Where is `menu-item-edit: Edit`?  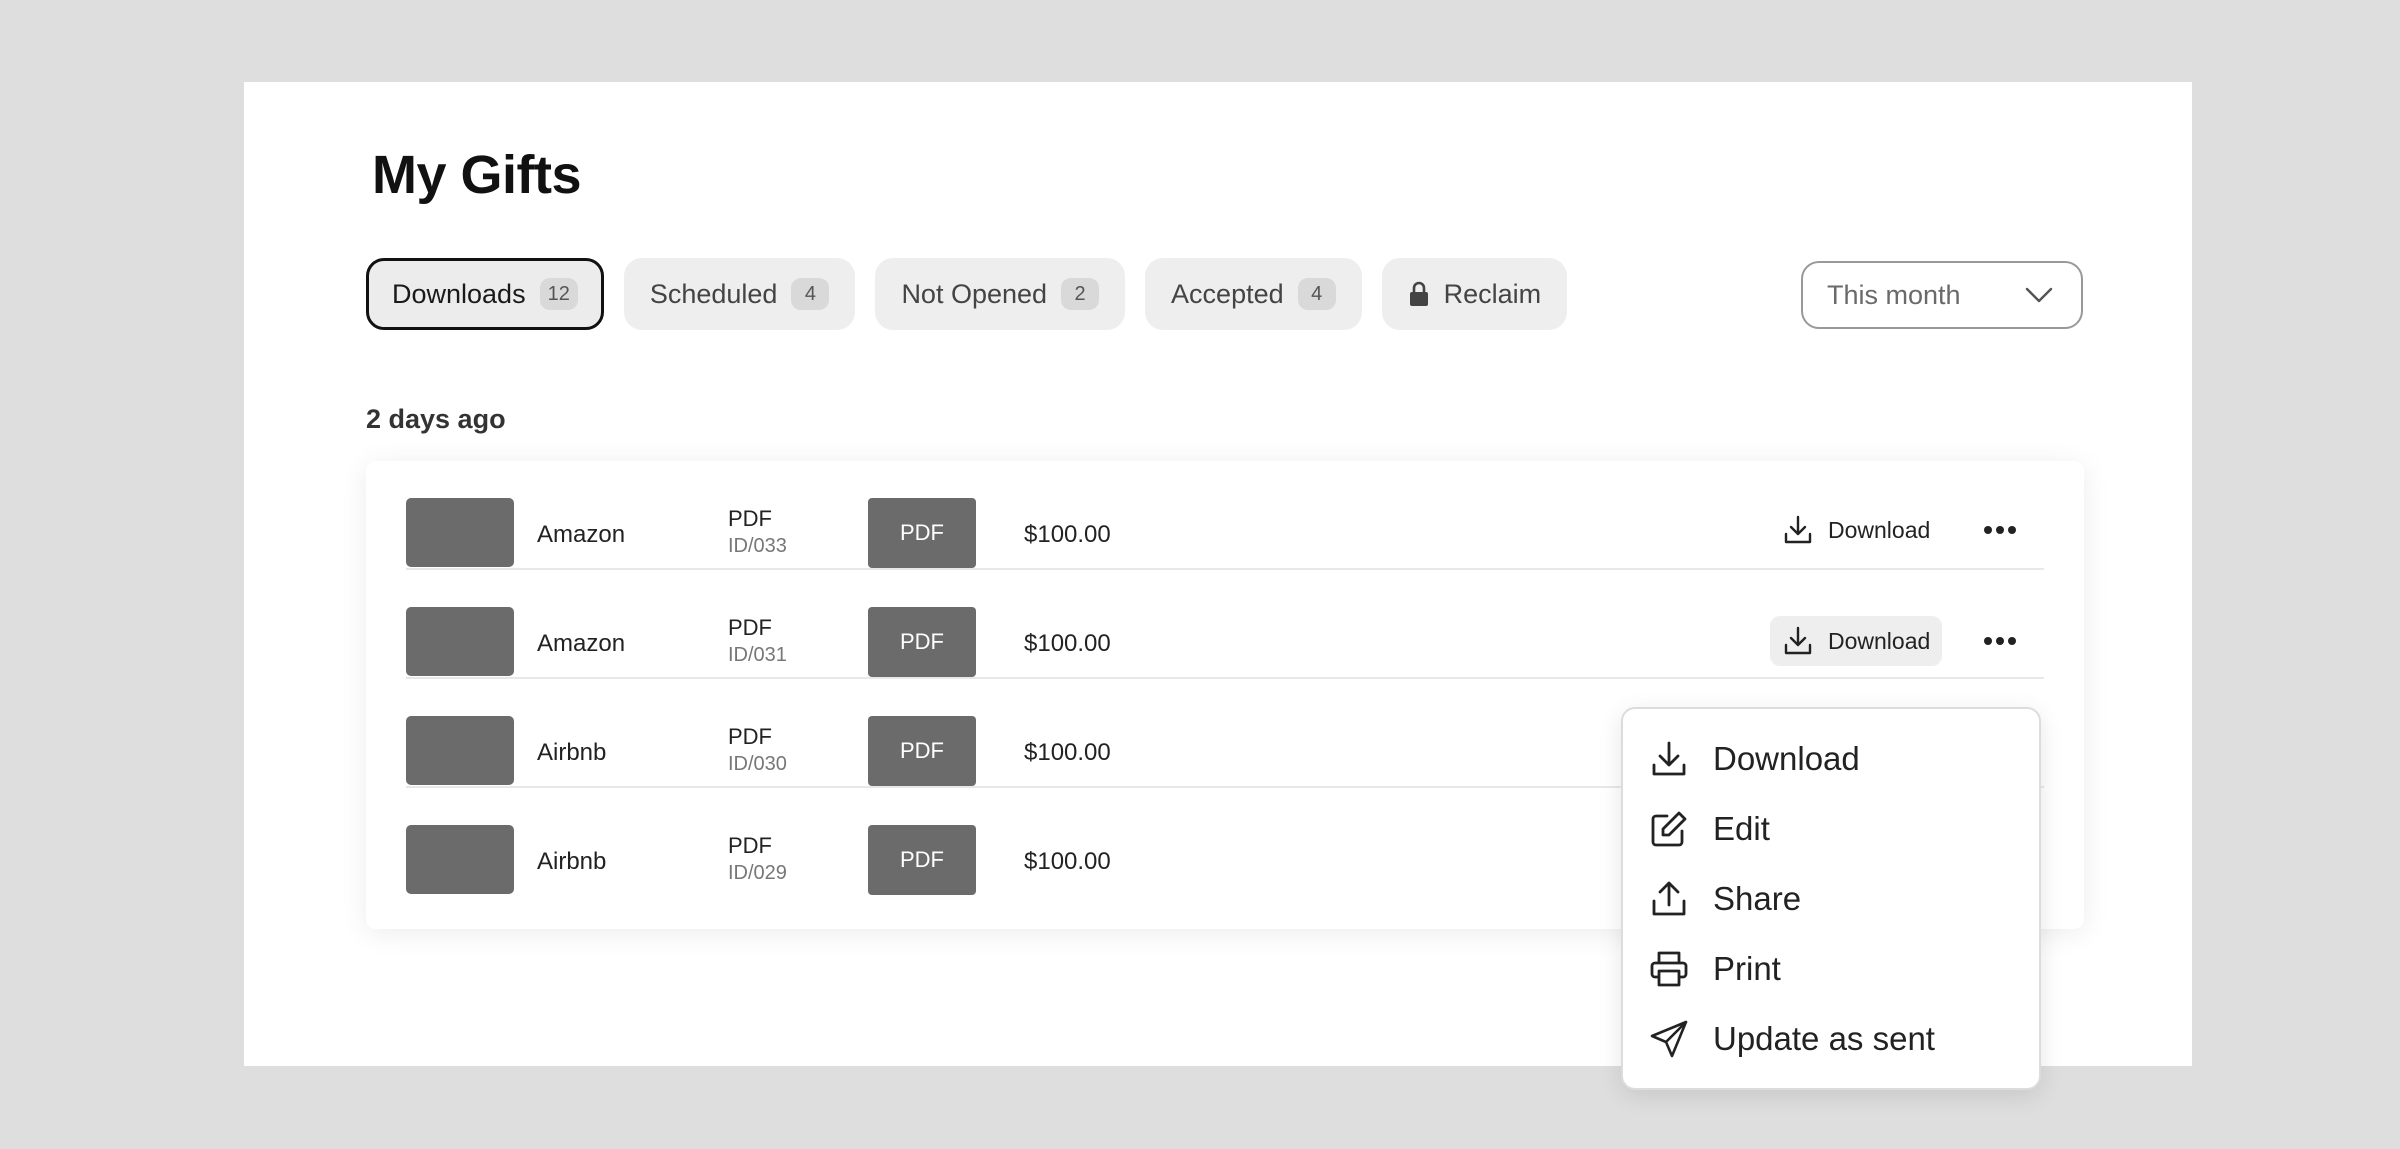 menu-item-edit: Edit is located at coordinates (1709, 829).